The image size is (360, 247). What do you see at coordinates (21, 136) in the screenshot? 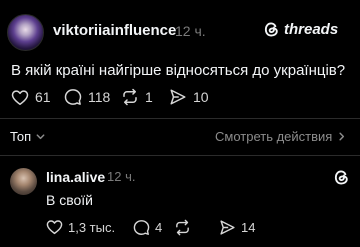
I see `sort-label: Топ` at bounding box center [21, 136].